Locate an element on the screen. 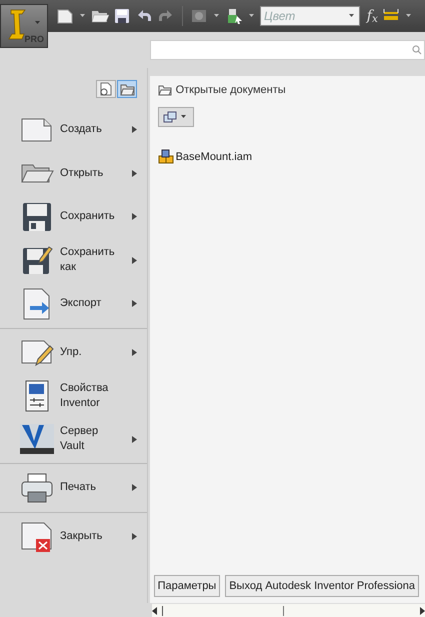 The height and width of the screenshot is (617, 425). menu-item: Открыть is located at coordinates (73, 173).